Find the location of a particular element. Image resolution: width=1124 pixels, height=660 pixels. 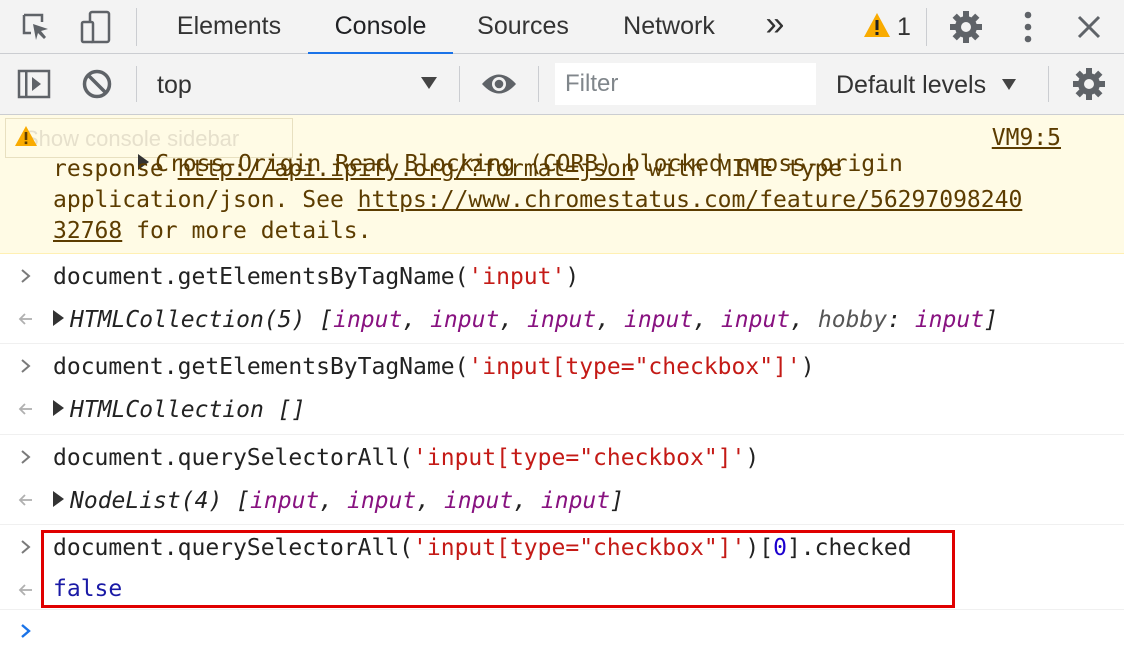

console-result: HTMLCollection [] is located at coordinates (179, 410).